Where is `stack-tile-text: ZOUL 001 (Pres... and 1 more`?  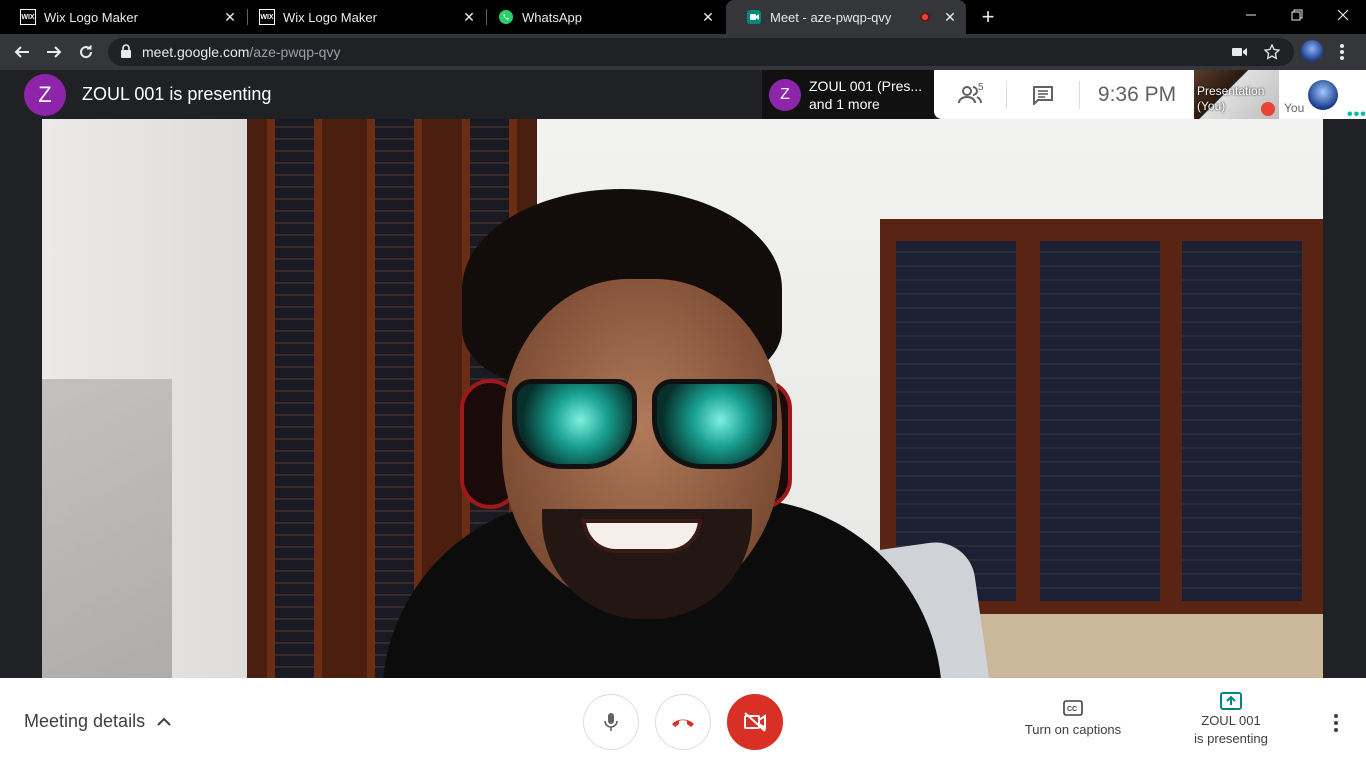
stack-tile-text: ZOUL 001 (Pres... and 1 more is located at coordinates (865, 95).